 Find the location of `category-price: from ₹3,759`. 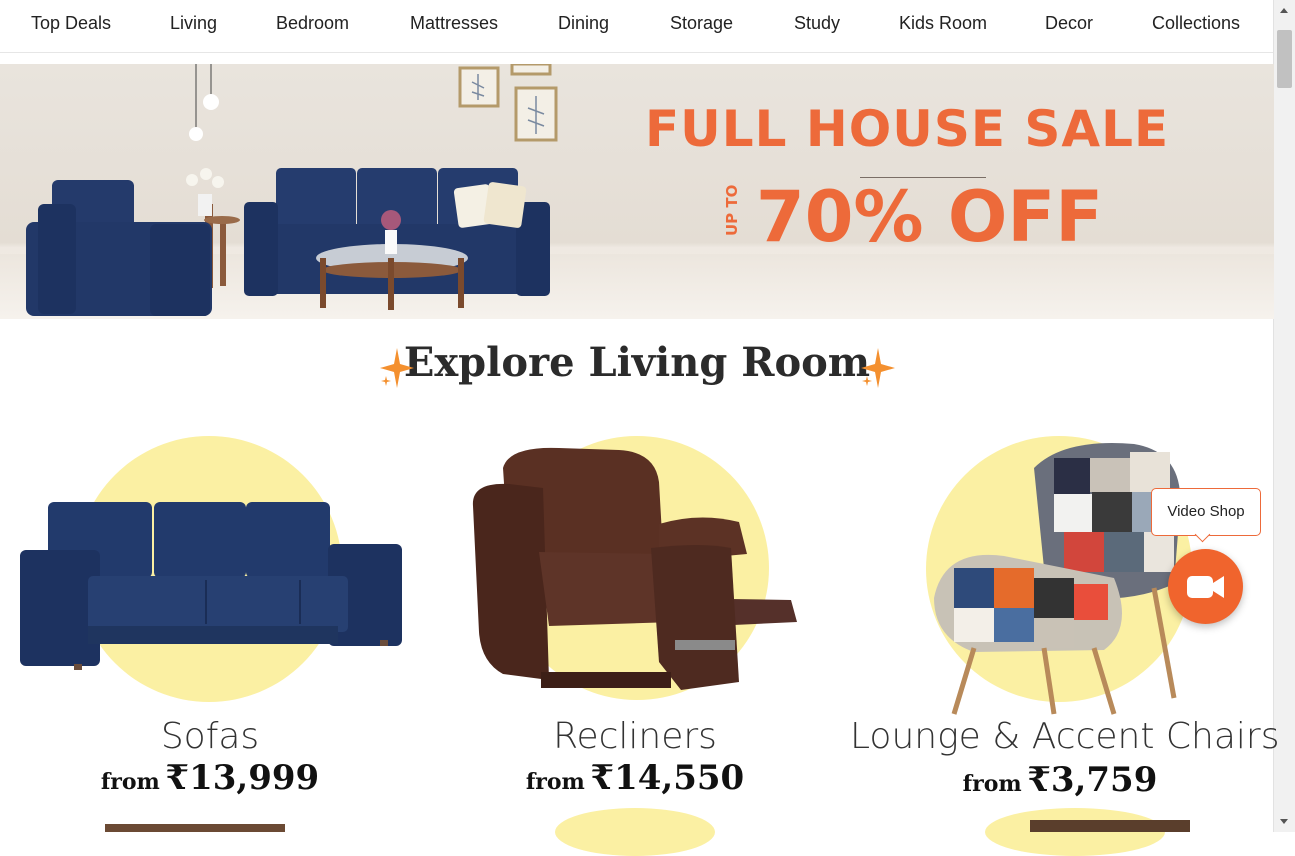

category-price: from ₹3,759 is located at coordinates (1060, 780).